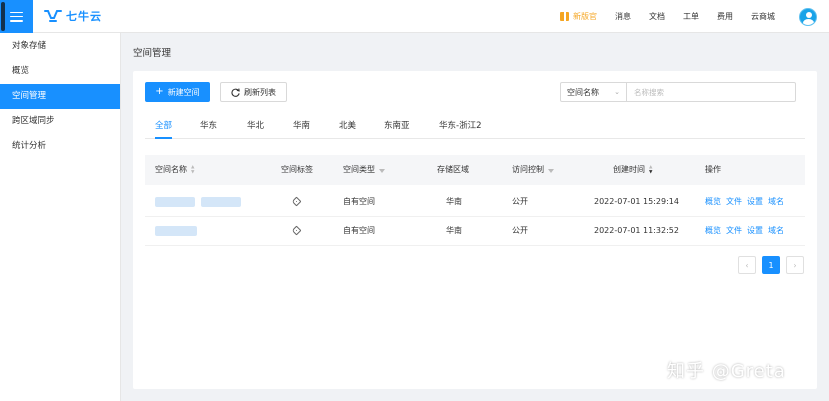 Image resolution: width=829 pixels, height=401 pixels. I want to click on tab-southeast-asia: 东南亚, so click(397, 129).